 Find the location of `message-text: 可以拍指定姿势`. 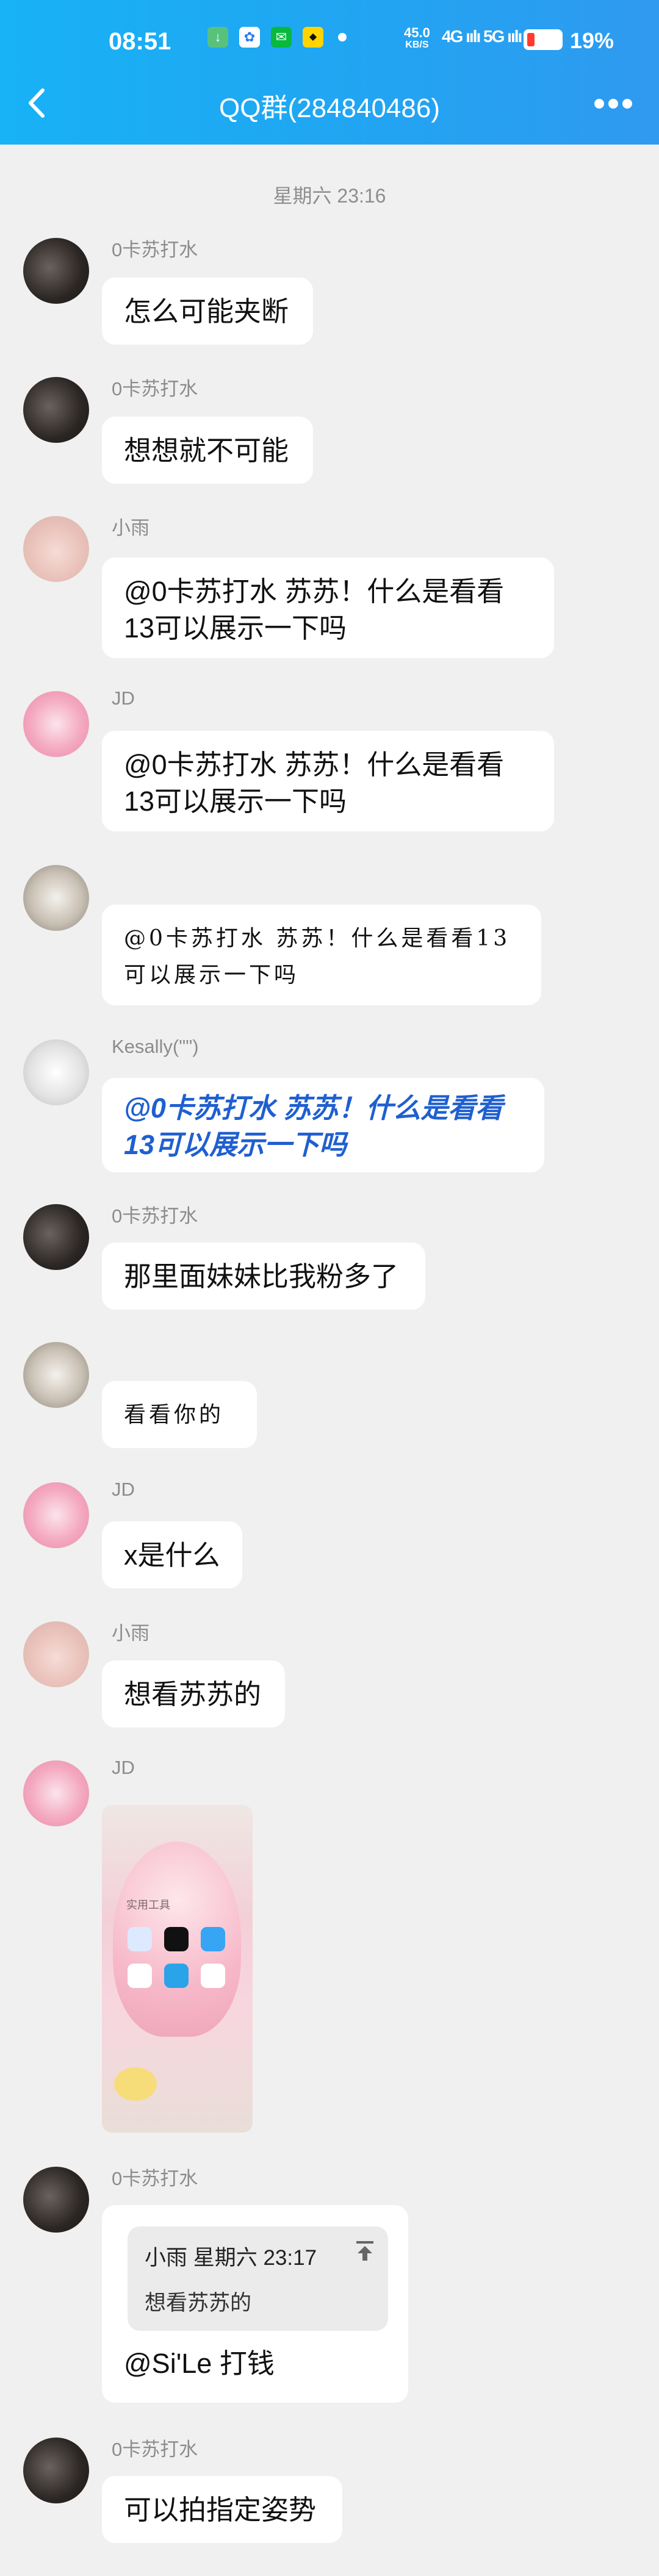

message-text: 可以拍指定姿势 is located at coordinates (220, 2510).